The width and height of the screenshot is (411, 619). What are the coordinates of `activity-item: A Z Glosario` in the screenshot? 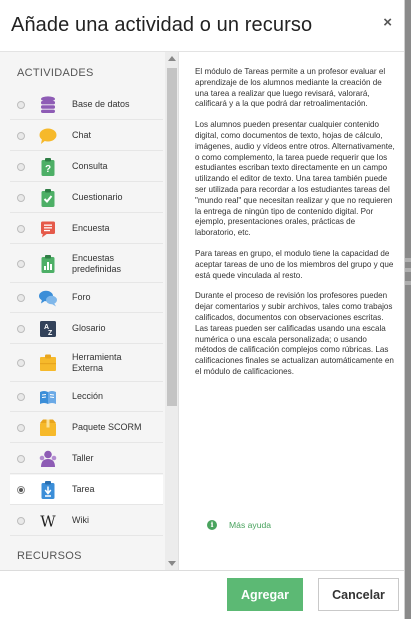 It's located at (86, 329).